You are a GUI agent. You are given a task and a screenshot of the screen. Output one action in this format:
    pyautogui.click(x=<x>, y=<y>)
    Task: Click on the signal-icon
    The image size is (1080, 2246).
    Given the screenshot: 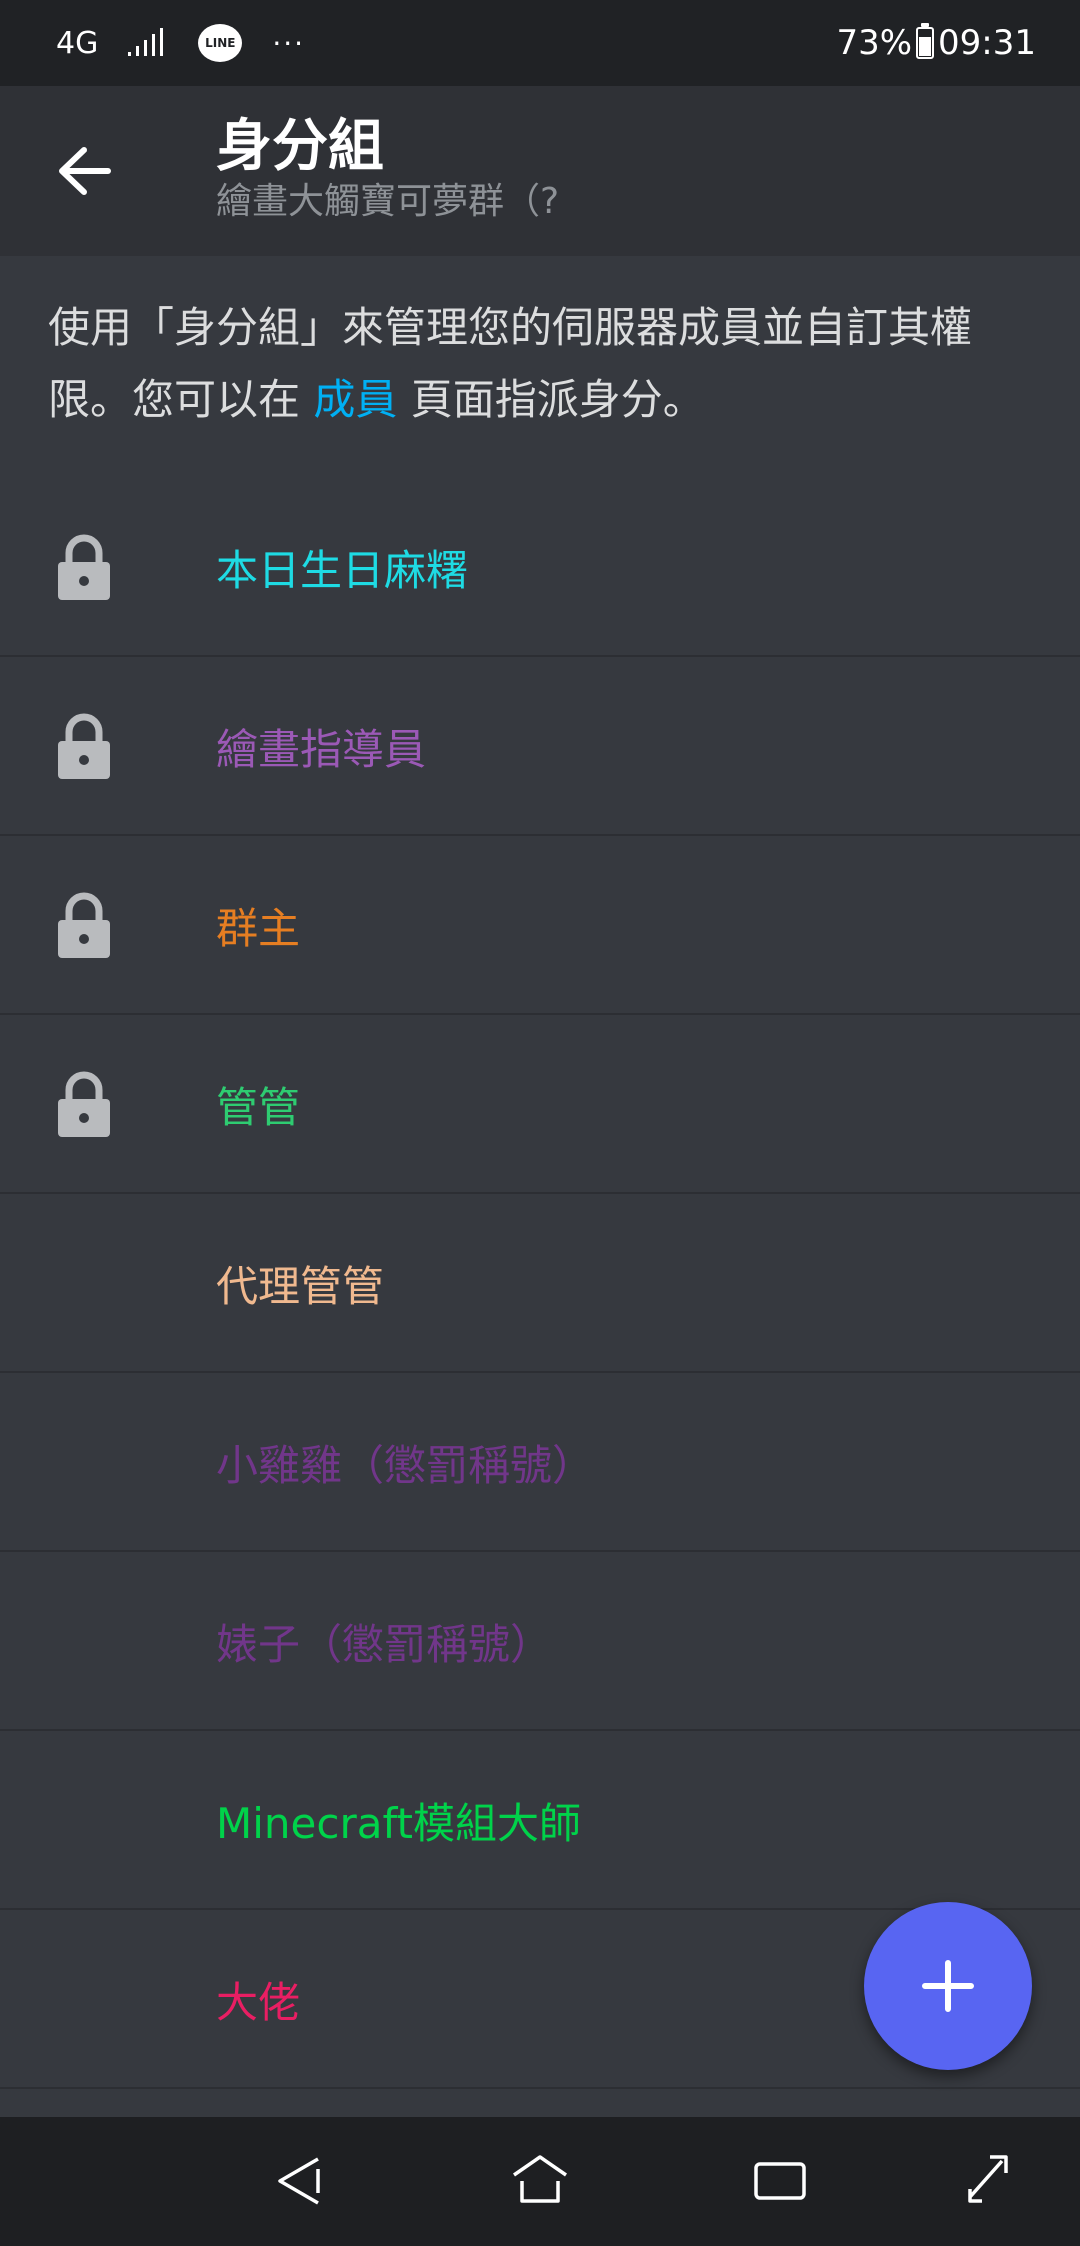 What is the action you would take?
    pyautogui.click(x=146, y=42)
    